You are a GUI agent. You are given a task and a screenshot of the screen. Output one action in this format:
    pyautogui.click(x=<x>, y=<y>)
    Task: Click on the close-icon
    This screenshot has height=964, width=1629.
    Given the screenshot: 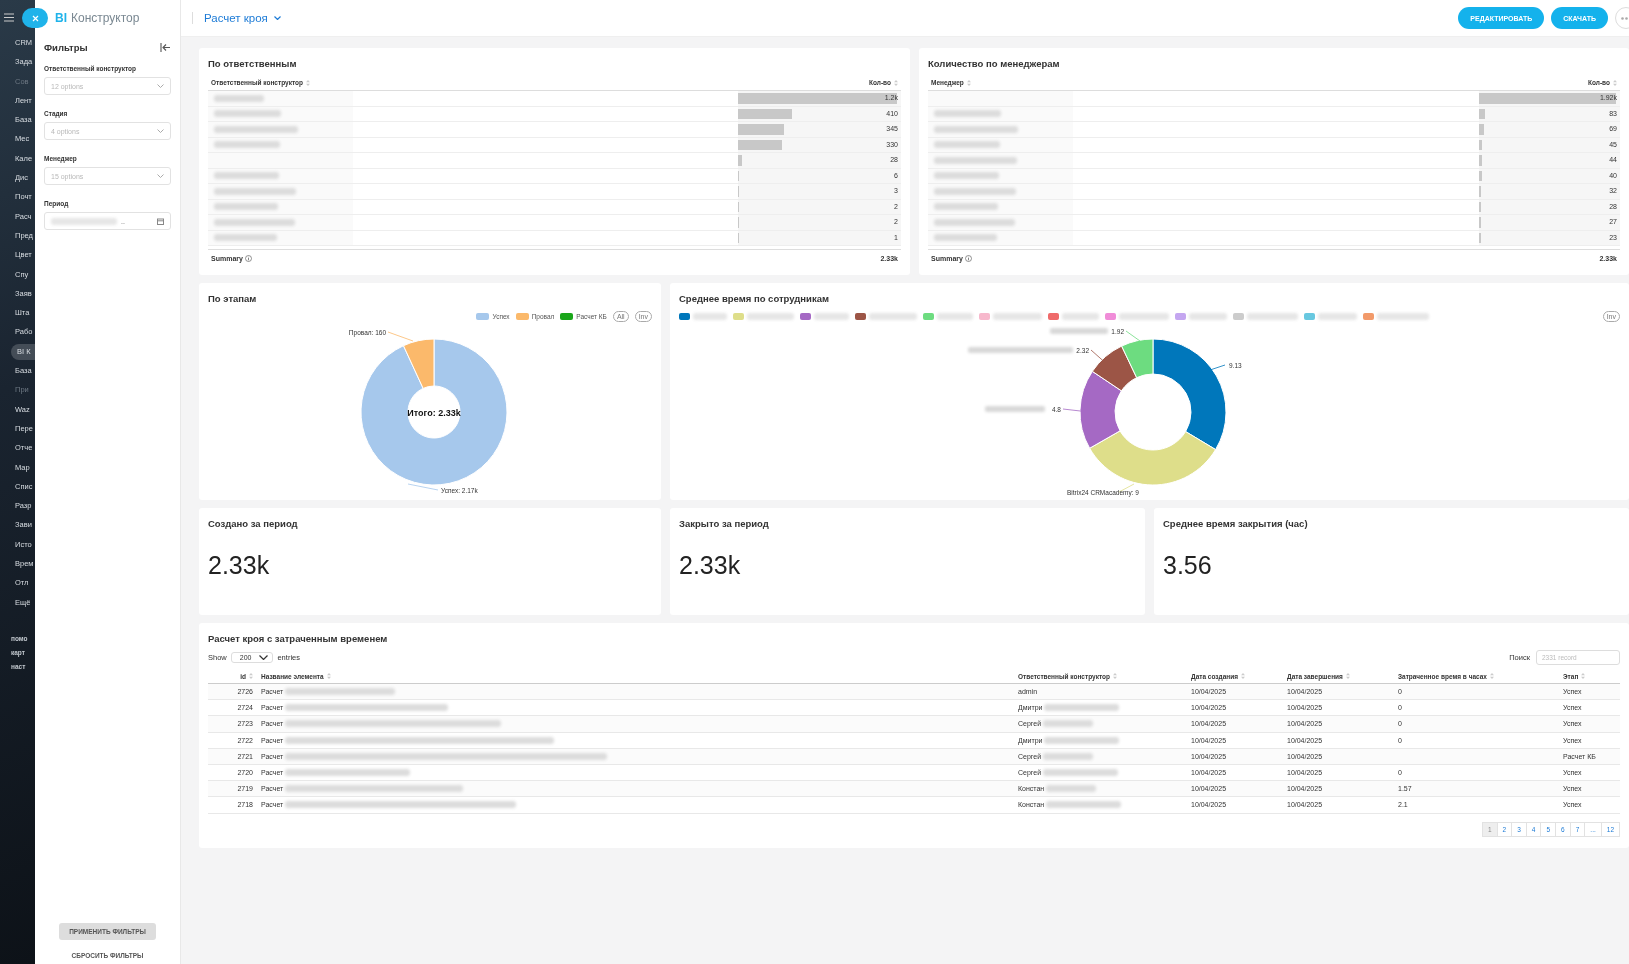 What is the action you would take?
    pyautogui.click(x=35, y=18)
    